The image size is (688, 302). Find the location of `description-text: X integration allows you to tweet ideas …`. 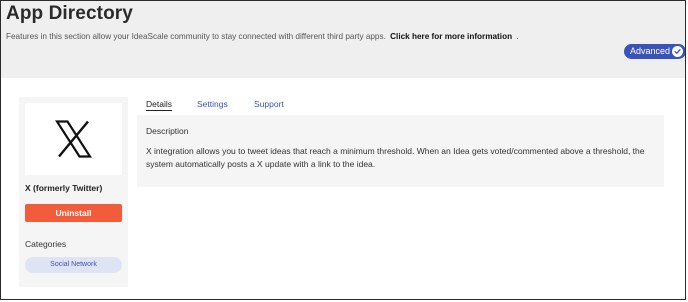

description-text: X integration allows you to tweet ideas … is located at coordinates (395, 157).